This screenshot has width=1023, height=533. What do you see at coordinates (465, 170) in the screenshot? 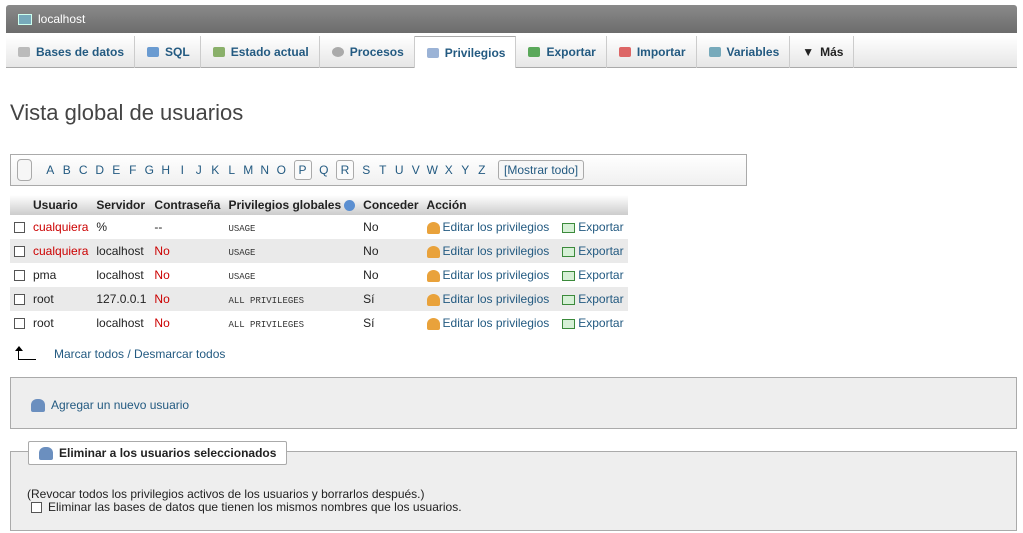
I see `initial-y: Y` at bounding box center [465, 170].